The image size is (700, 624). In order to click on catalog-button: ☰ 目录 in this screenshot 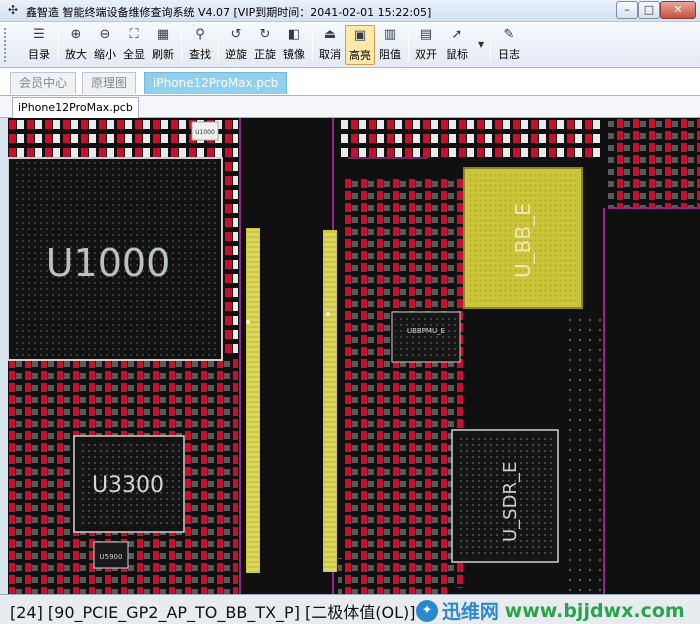, I will do `click(39, 45)`.